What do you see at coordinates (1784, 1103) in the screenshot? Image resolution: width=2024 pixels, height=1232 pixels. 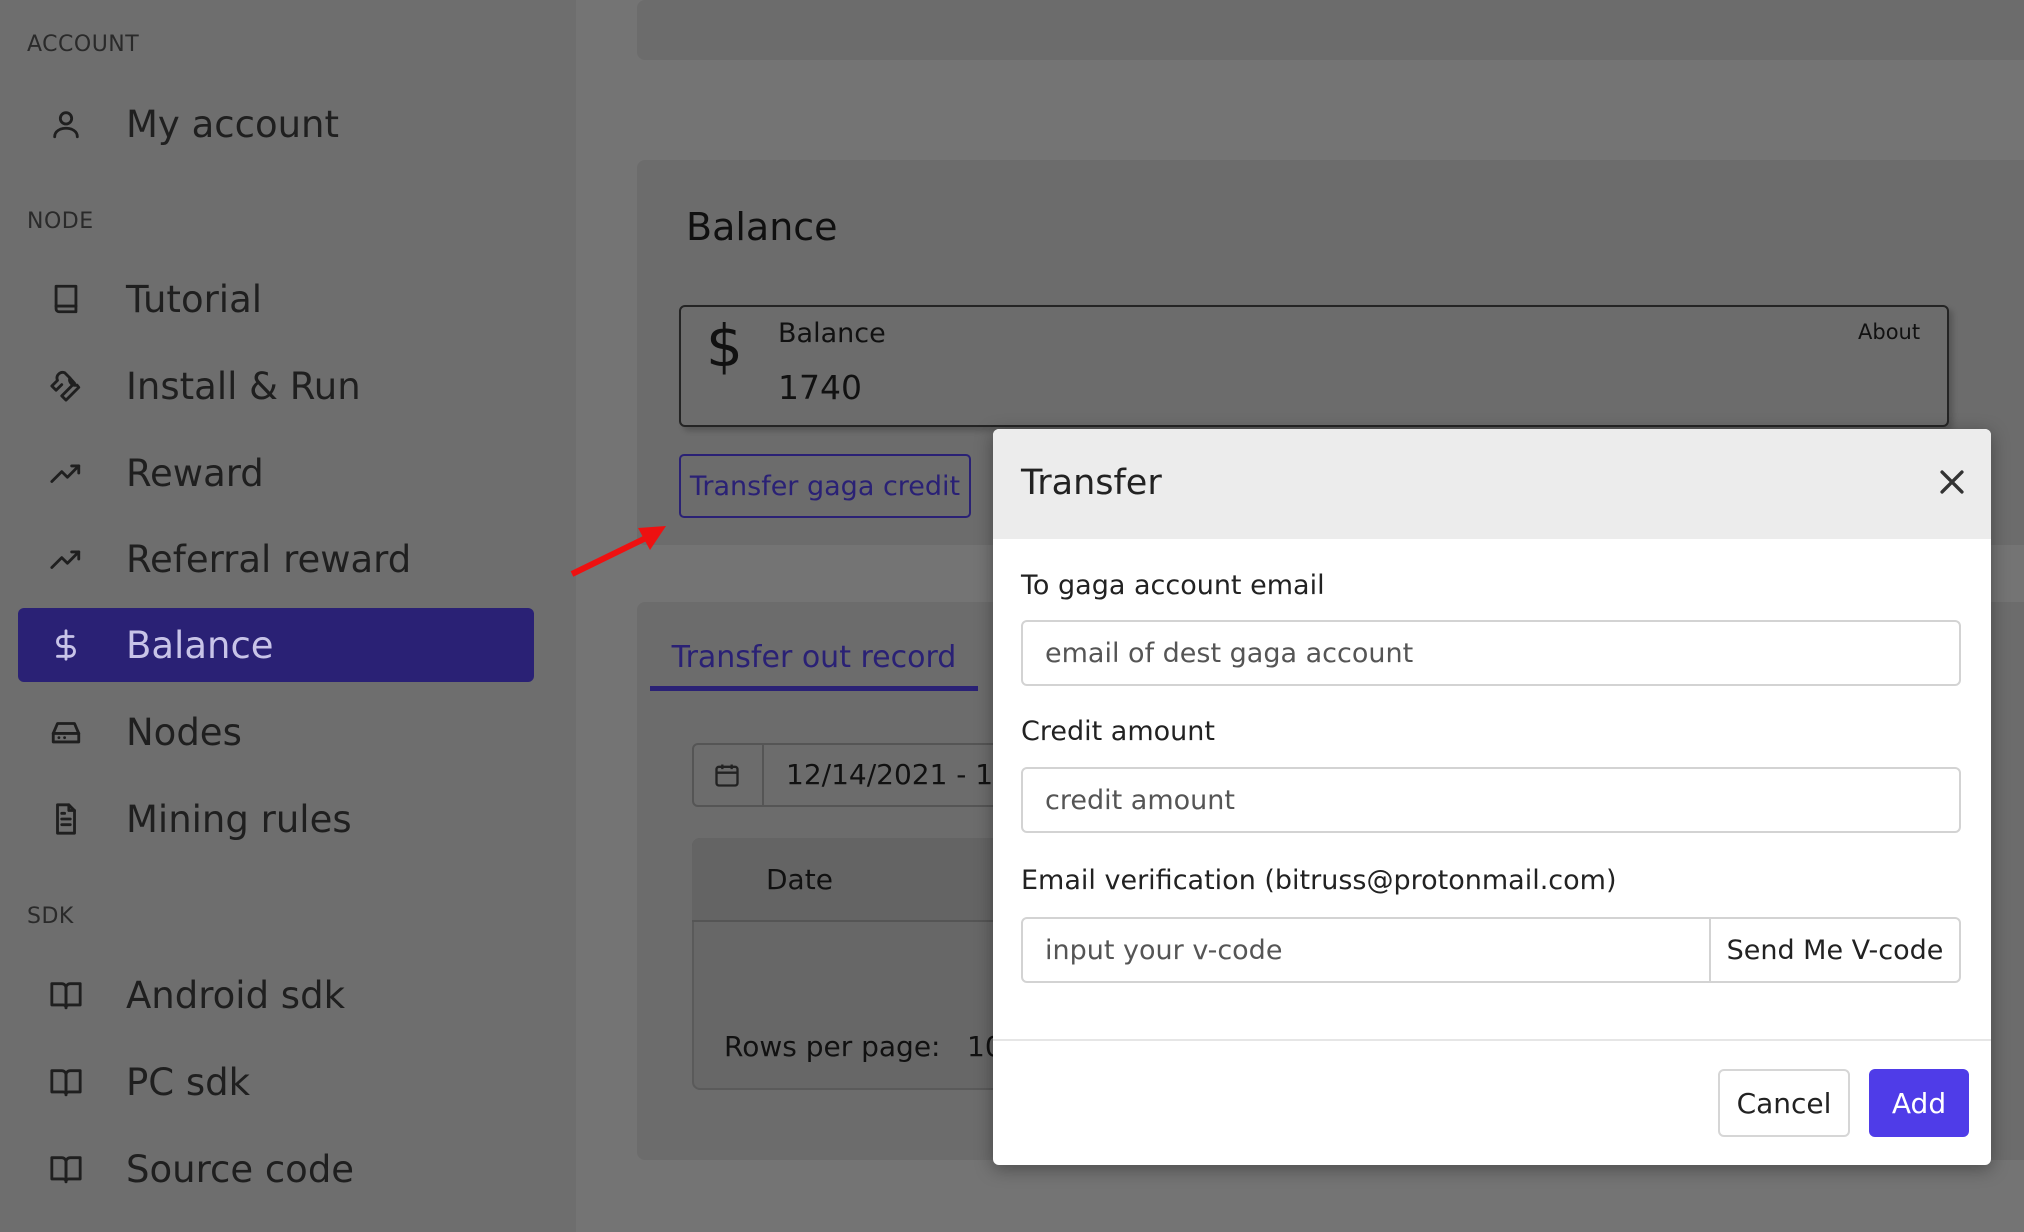 I see `cancel-button: Cancel` at bounding box center [1784, 1103].